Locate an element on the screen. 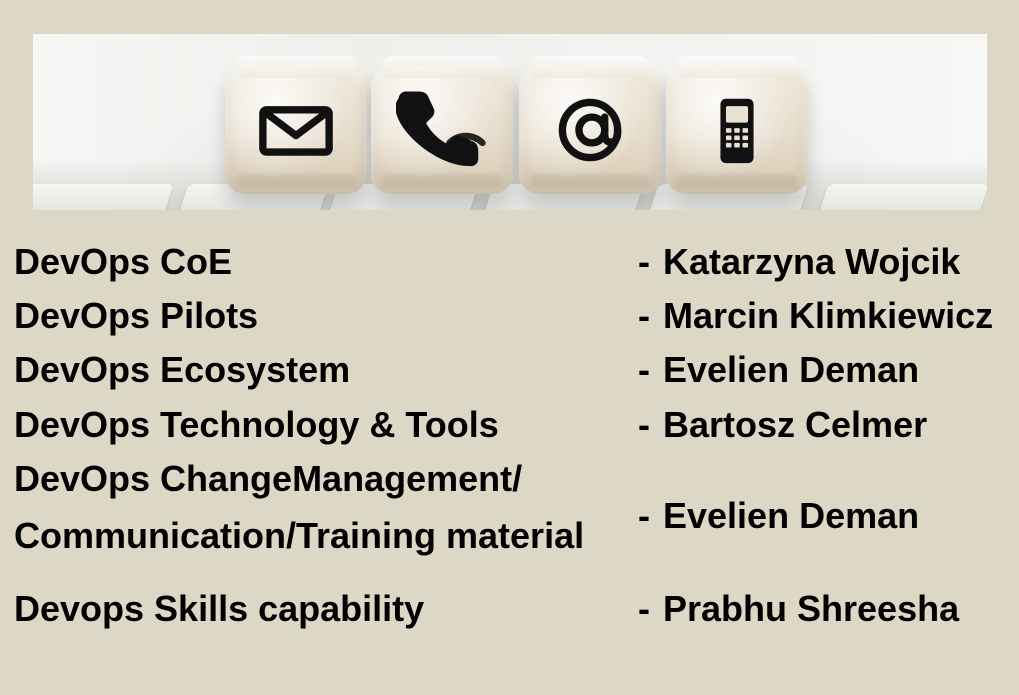  owner-name: Katarzyna Wojcik is located at coordinates (812, 261).